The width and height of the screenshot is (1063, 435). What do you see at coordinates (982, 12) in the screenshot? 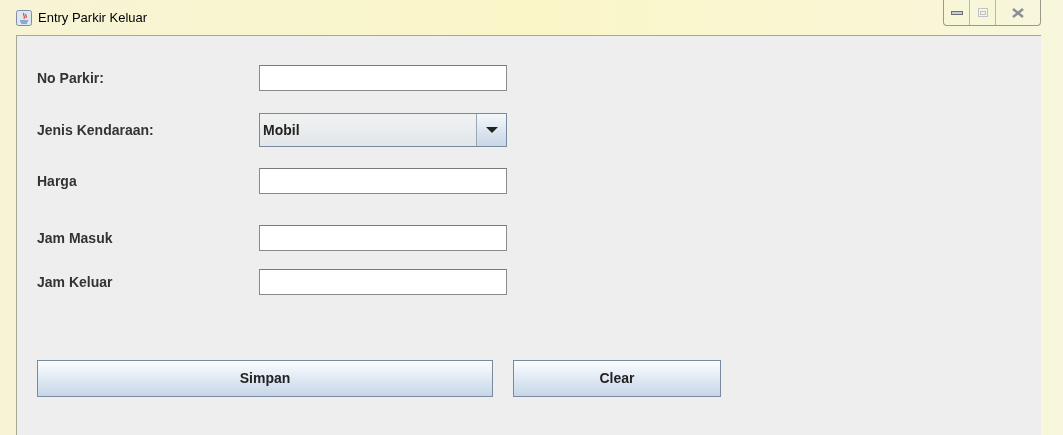
I see `maximize-icon` at bounding box center [982, 12].